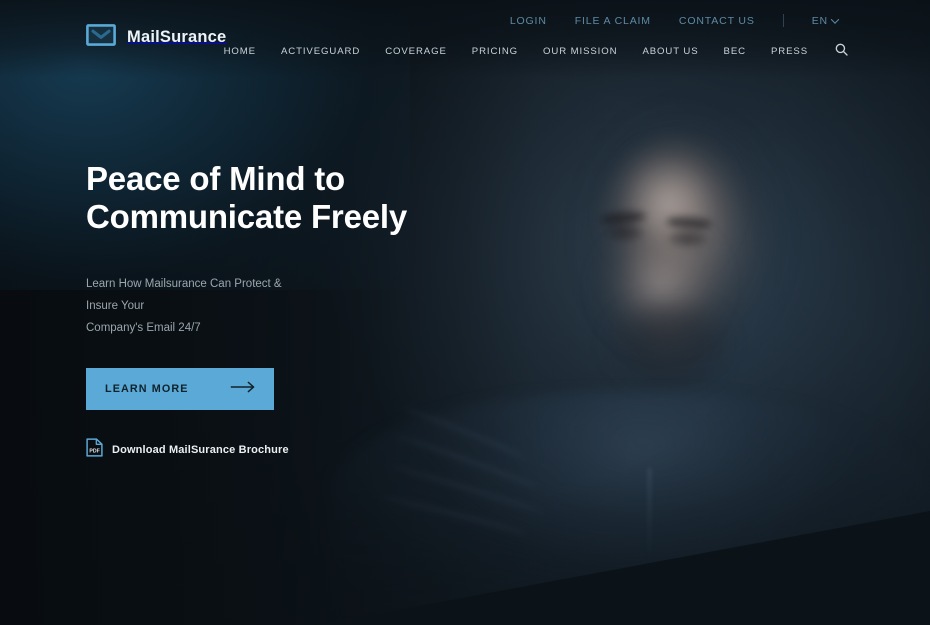  I want to click on hero-headline: Peace of Mind to Communicate Freely, so click(247, 198).